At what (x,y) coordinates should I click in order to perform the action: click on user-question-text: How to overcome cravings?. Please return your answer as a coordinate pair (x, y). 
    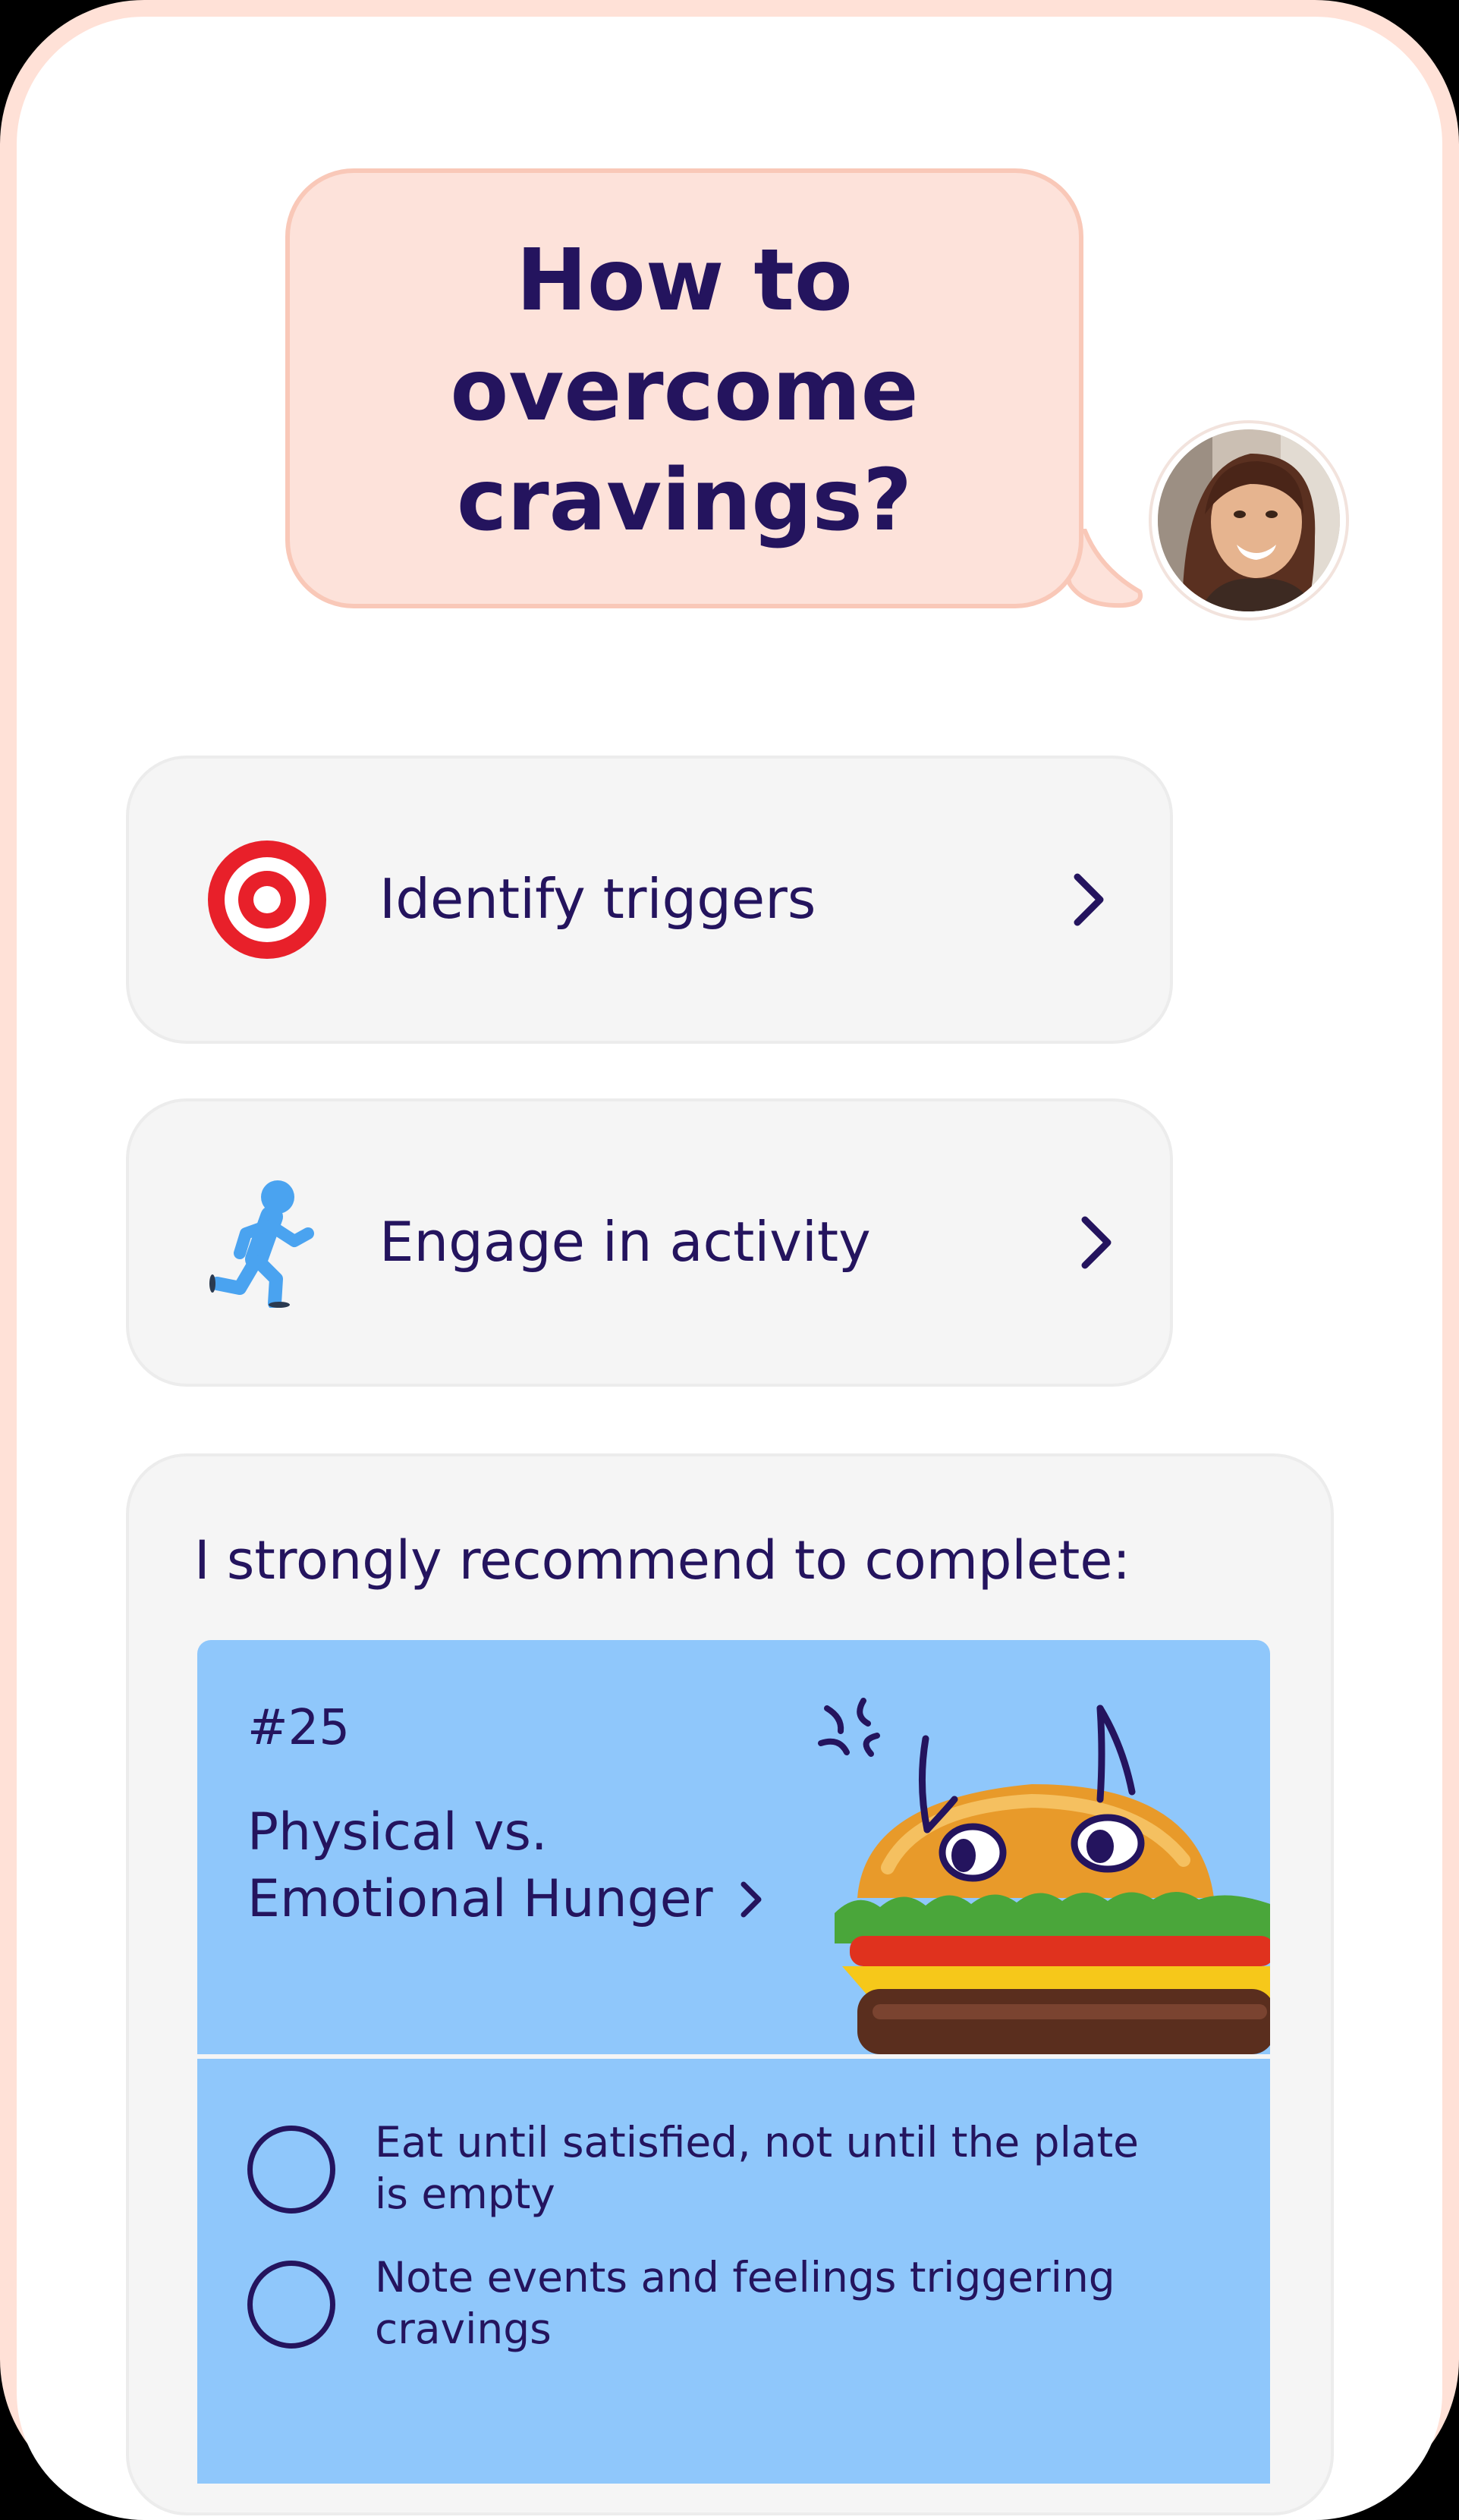
    Looking at the image, I should click on (685, 390).